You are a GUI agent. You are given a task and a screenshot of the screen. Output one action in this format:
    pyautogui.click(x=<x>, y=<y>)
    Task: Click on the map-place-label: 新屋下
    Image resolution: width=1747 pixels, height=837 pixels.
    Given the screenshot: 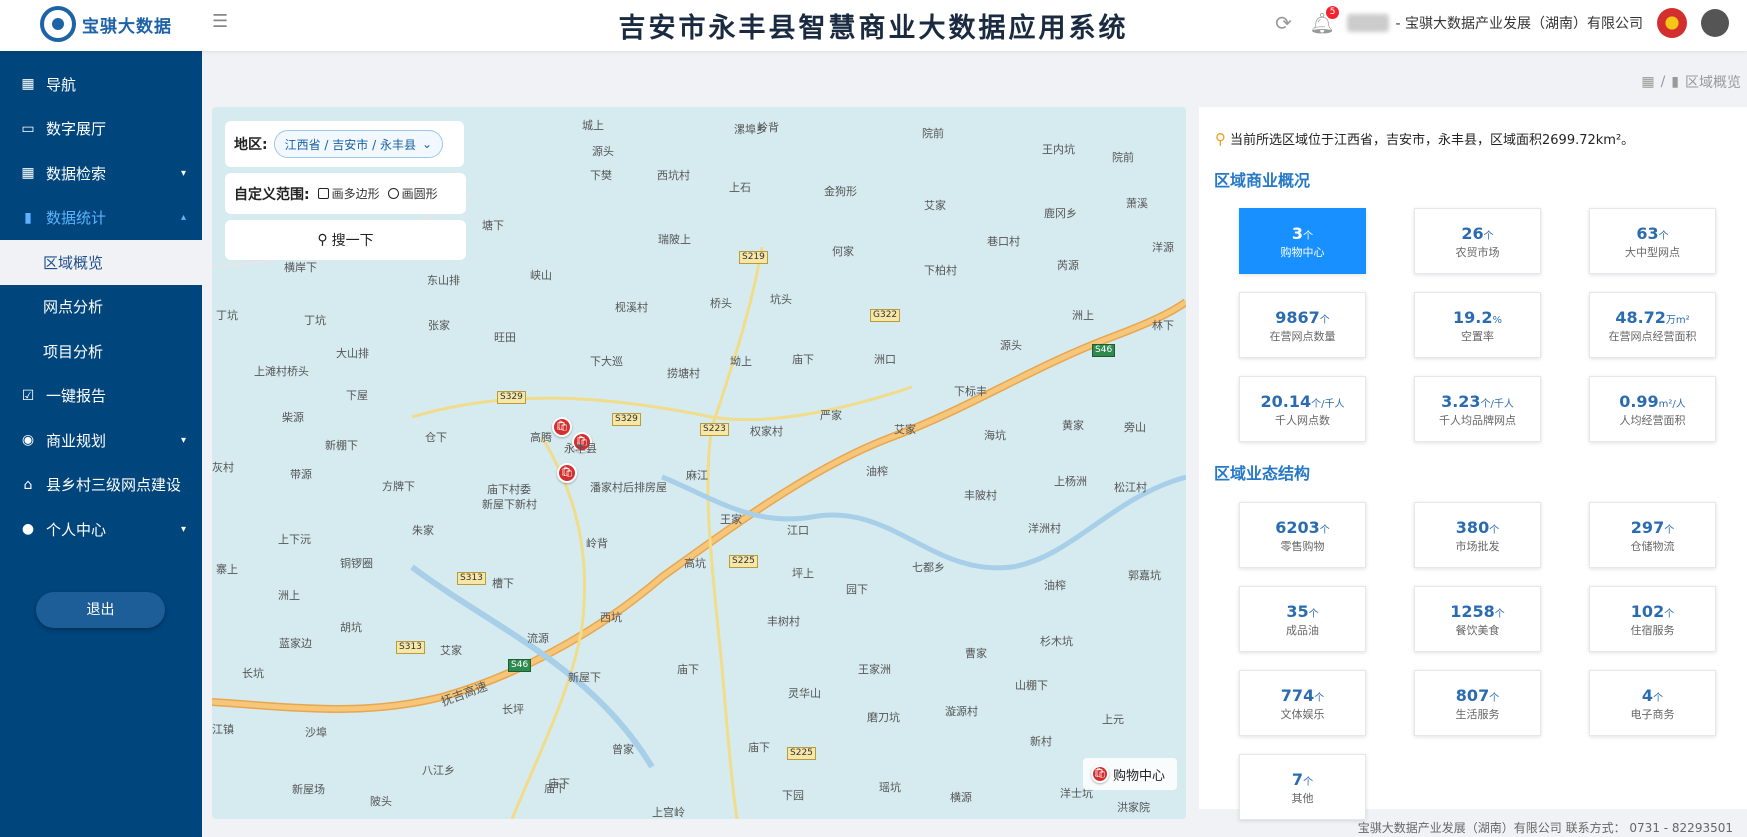 What is the action you would take?
    pyautogui.click(x=584, y=677)
    